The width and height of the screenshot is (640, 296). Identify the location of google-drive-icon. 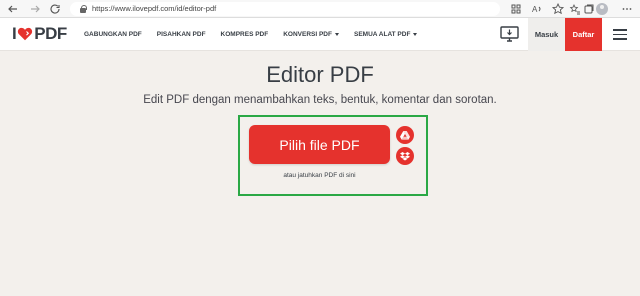
(405, 135).